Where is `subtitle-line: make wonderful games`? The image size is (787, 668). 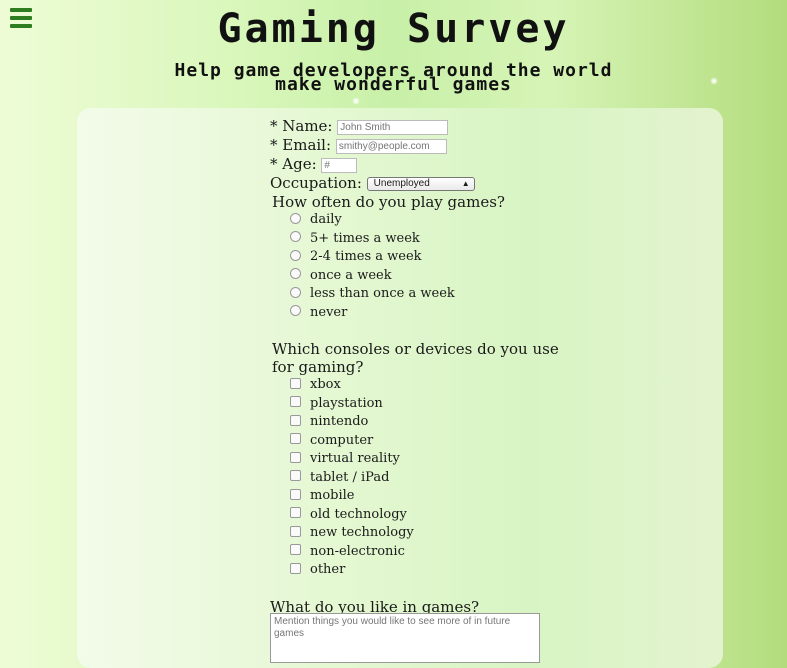 subtitle-line: make wonderful games is located at coordinates (393, 84).